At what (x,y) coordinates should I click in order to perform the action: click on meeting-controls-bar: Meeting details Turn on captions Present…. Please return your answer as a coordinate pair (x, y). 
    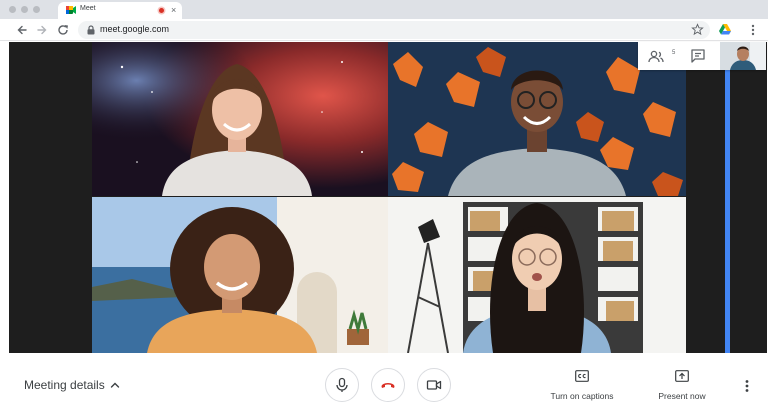
    Looking at the image, I should click on (384, 383).